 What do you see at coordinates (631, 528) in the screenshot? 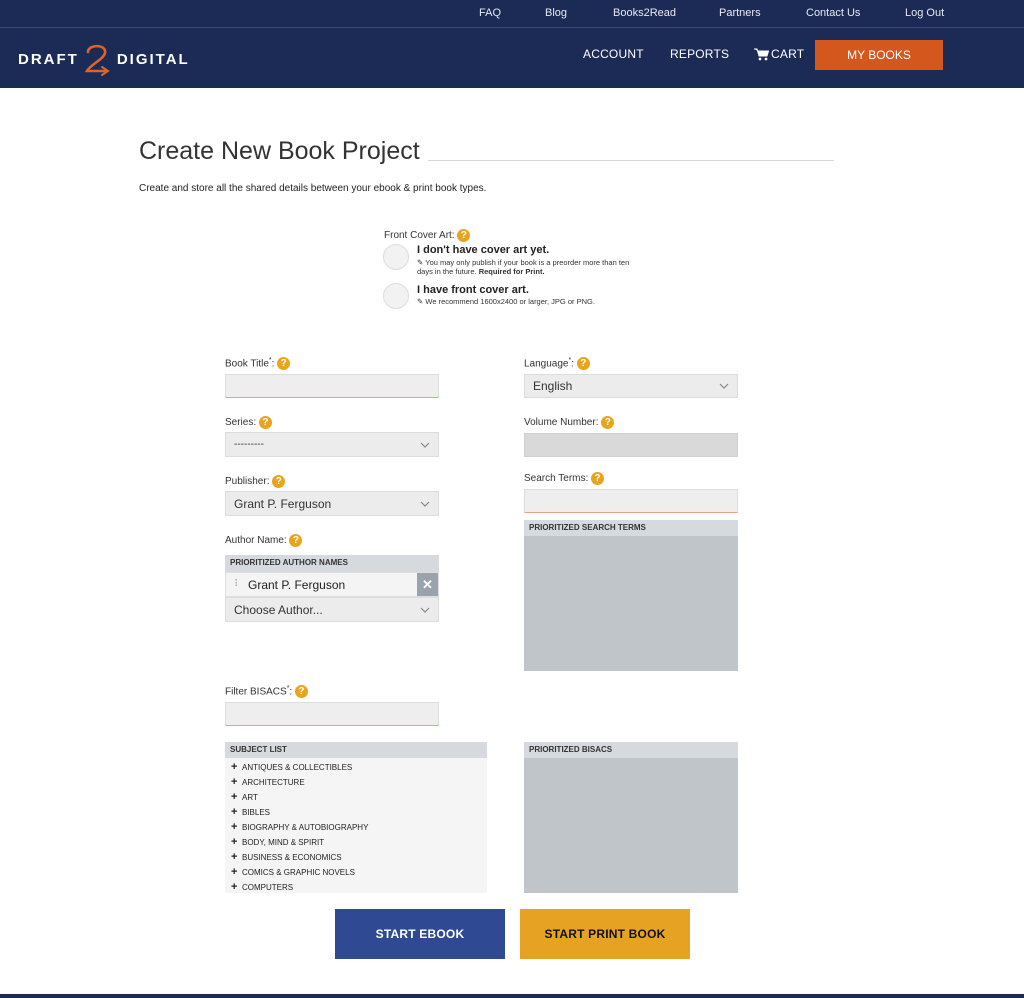
I see `prioritized-search-terms-header: PRIORITIZED SEARCH TERMS` at bounding box center [631, 528].